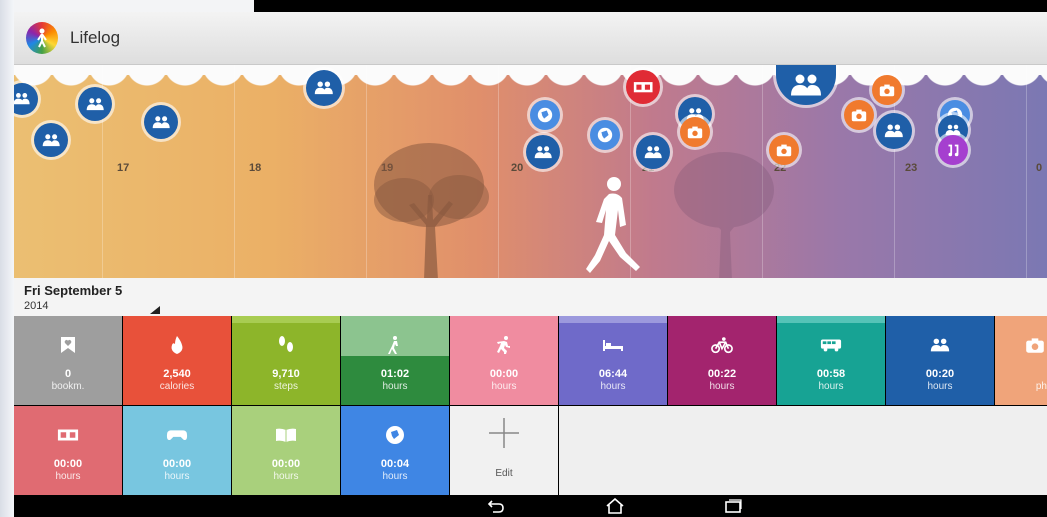  Describe the element at coordinates (7, 258) in the screenshot. I see `background-paper` at that location.